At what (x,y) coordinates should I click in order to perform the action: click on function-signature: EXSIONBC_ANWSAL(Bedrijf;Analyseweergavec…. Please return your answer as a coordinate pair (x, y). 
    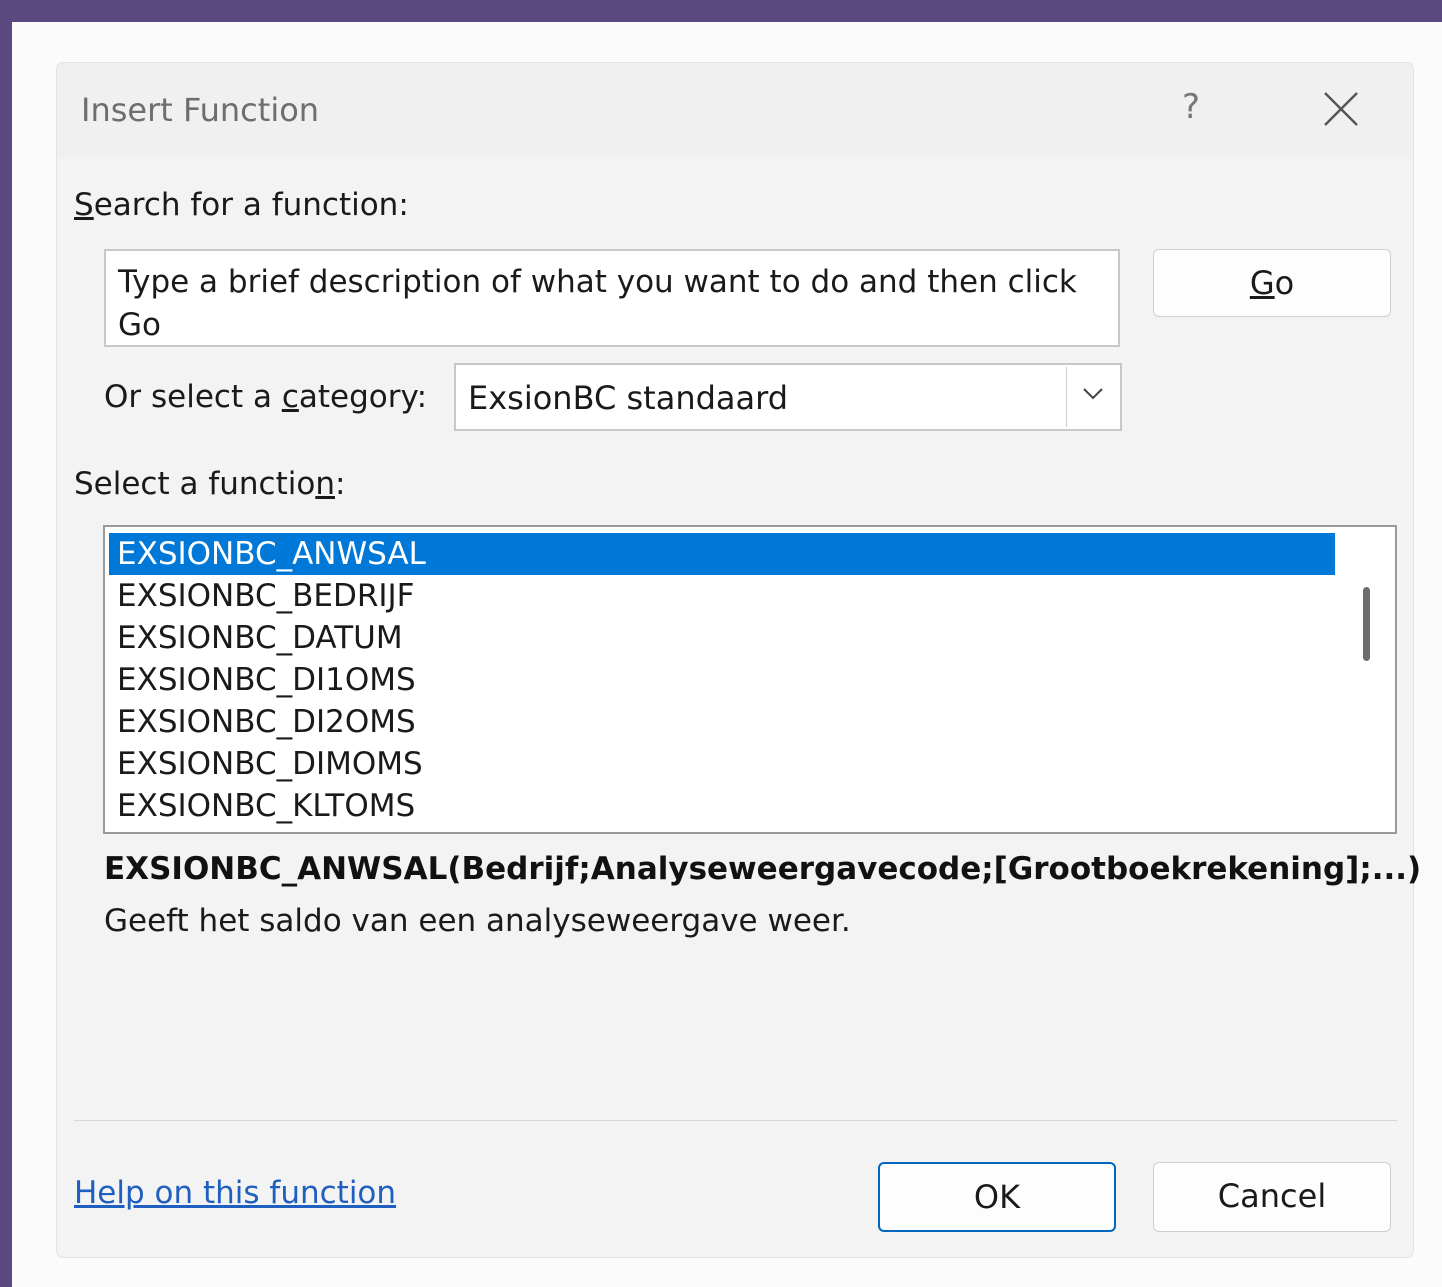
    Looking at the image, I should click on (763, 869).